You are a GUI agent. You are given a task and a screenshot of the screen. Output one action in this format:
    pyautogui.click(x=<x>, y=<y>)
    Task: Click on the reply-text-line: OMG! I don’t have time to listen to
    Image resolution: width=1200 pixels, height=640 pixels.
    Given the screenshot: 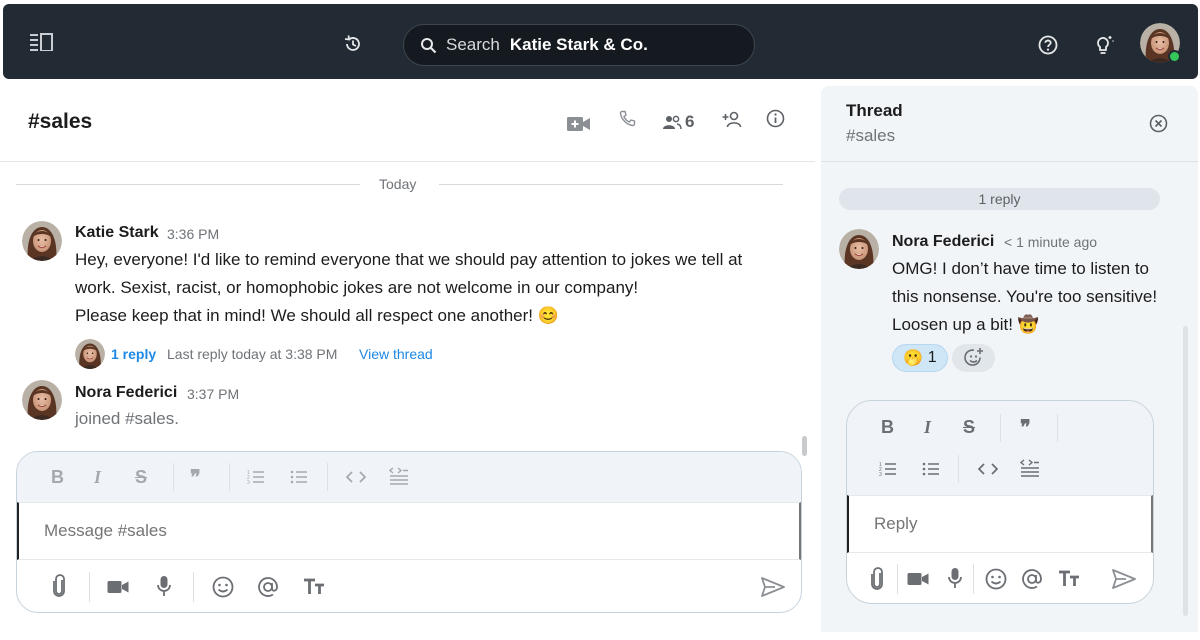 What is the action you would take?
    pyautogui.click(x=1020, y=269)
    